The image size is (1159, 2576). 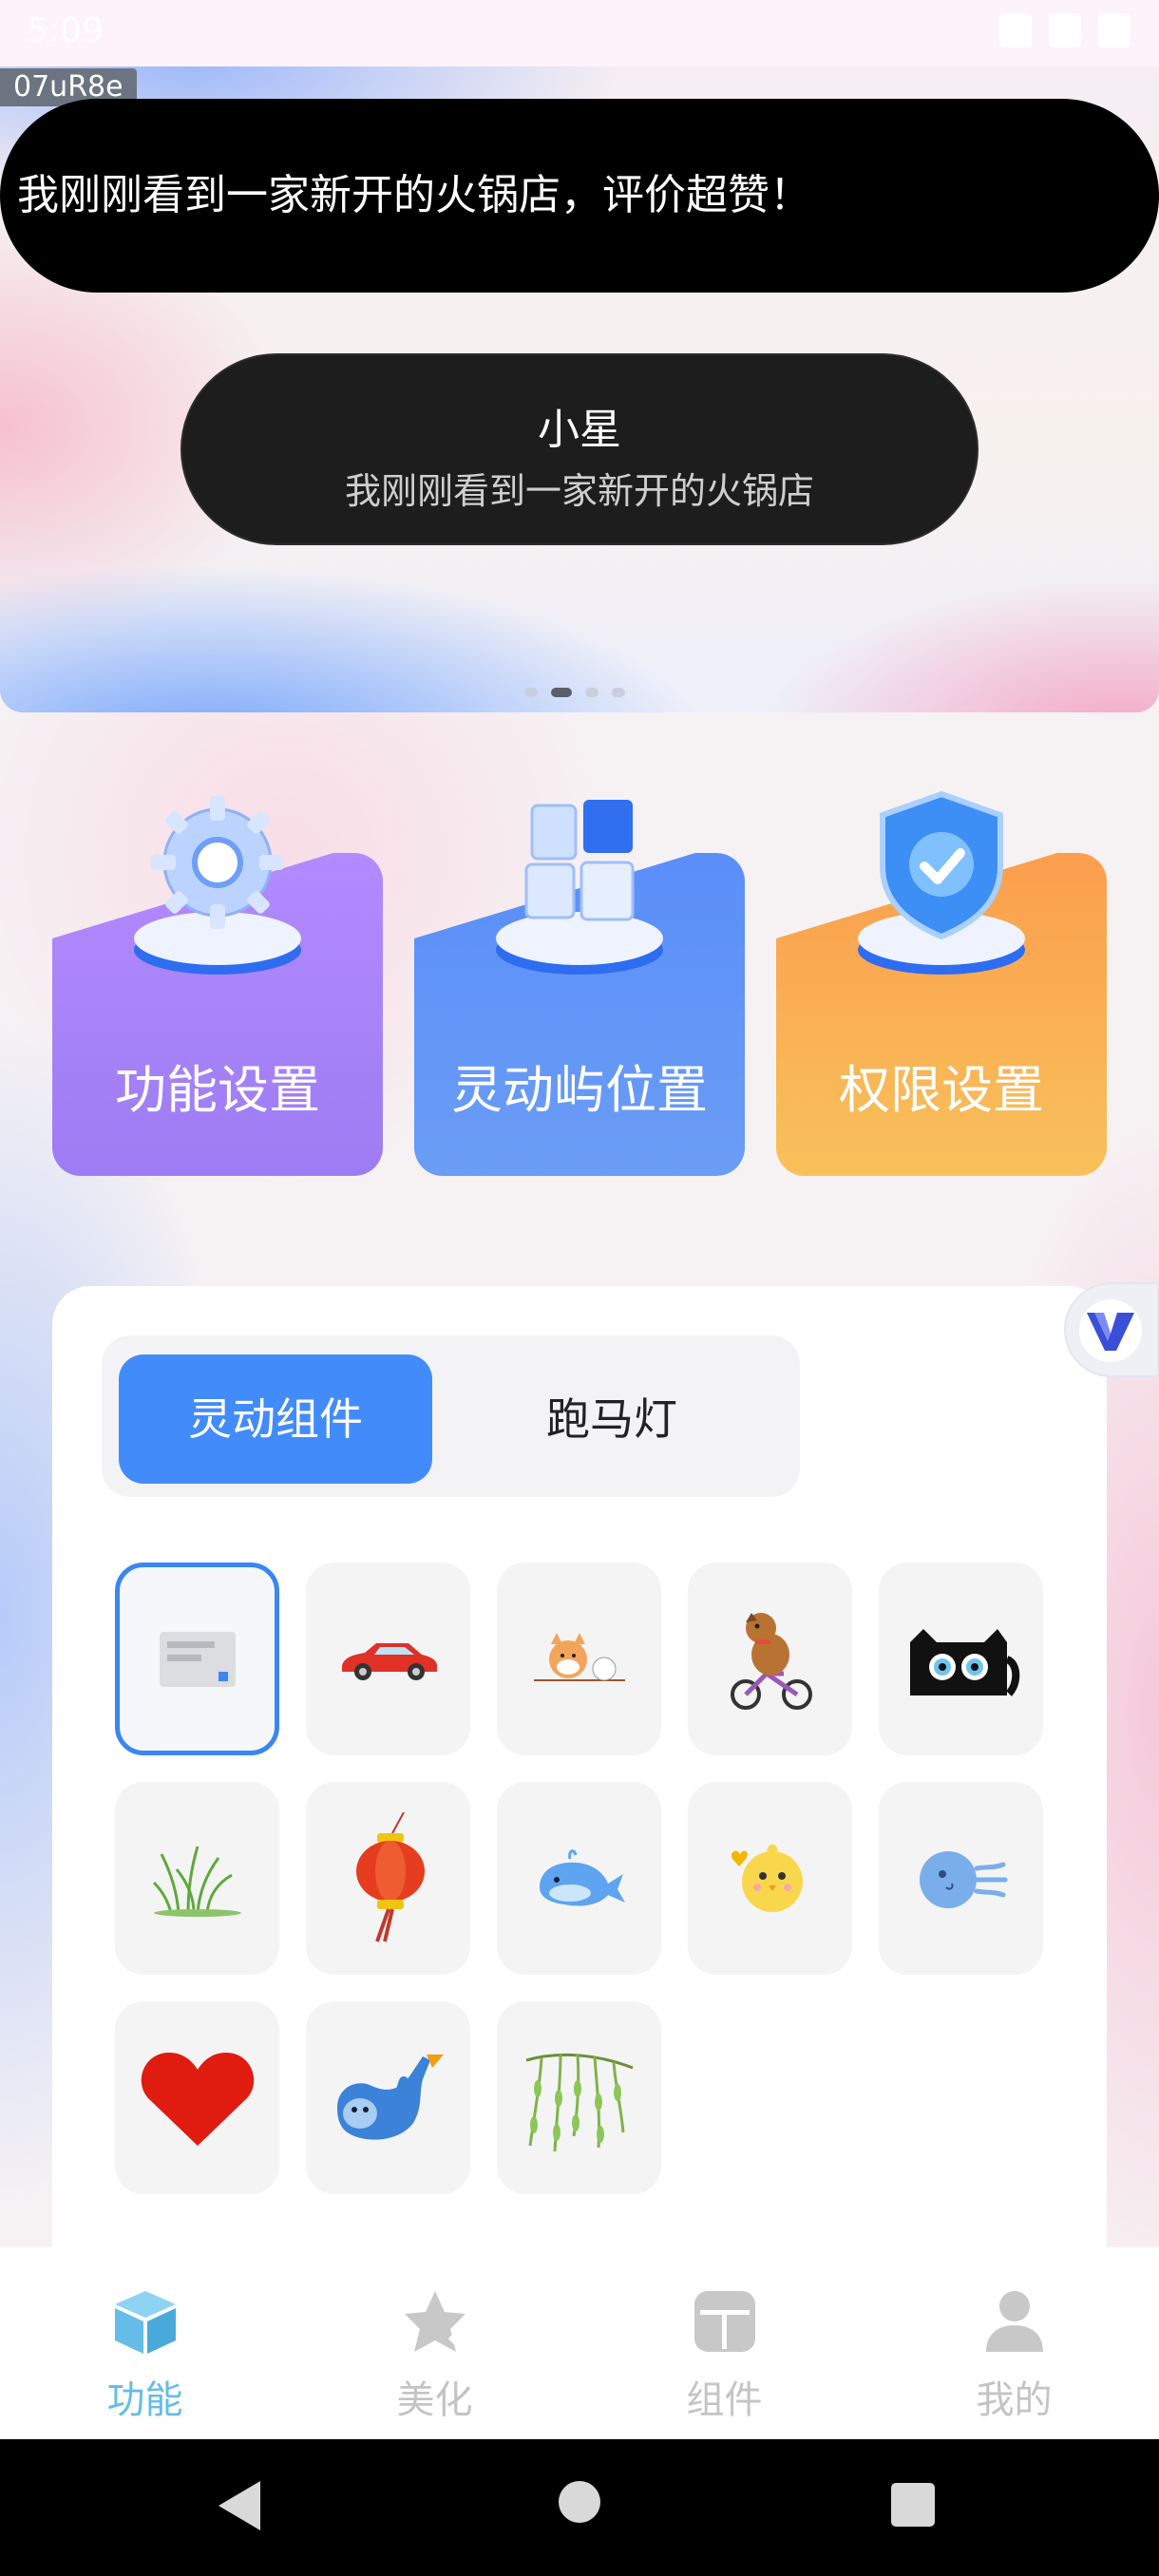 I want to click on widget-red-car, so click(x=388, y=1659).